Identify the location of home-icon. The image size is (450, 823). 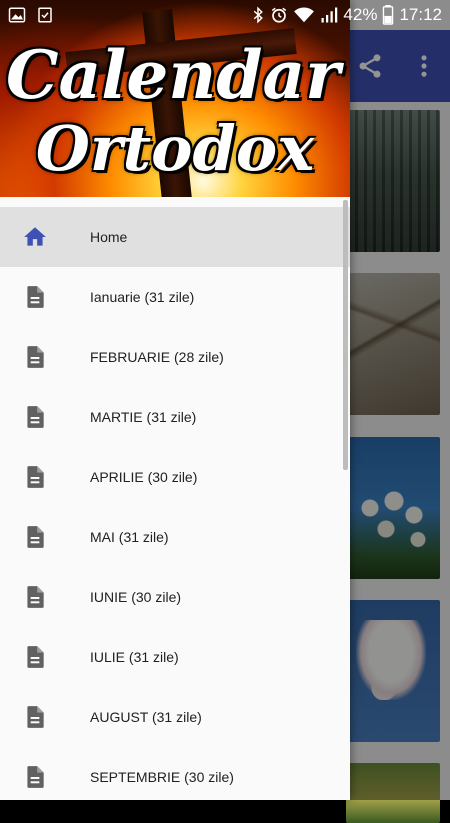
(35, 236).